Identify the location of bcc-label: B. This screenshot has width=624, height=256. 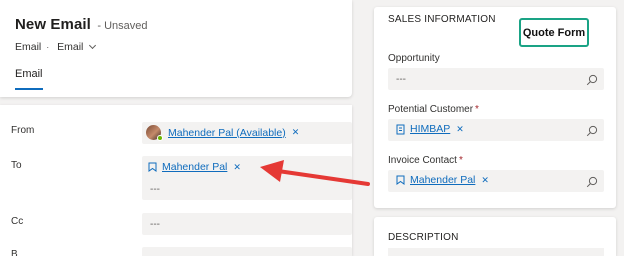
(14, 252).